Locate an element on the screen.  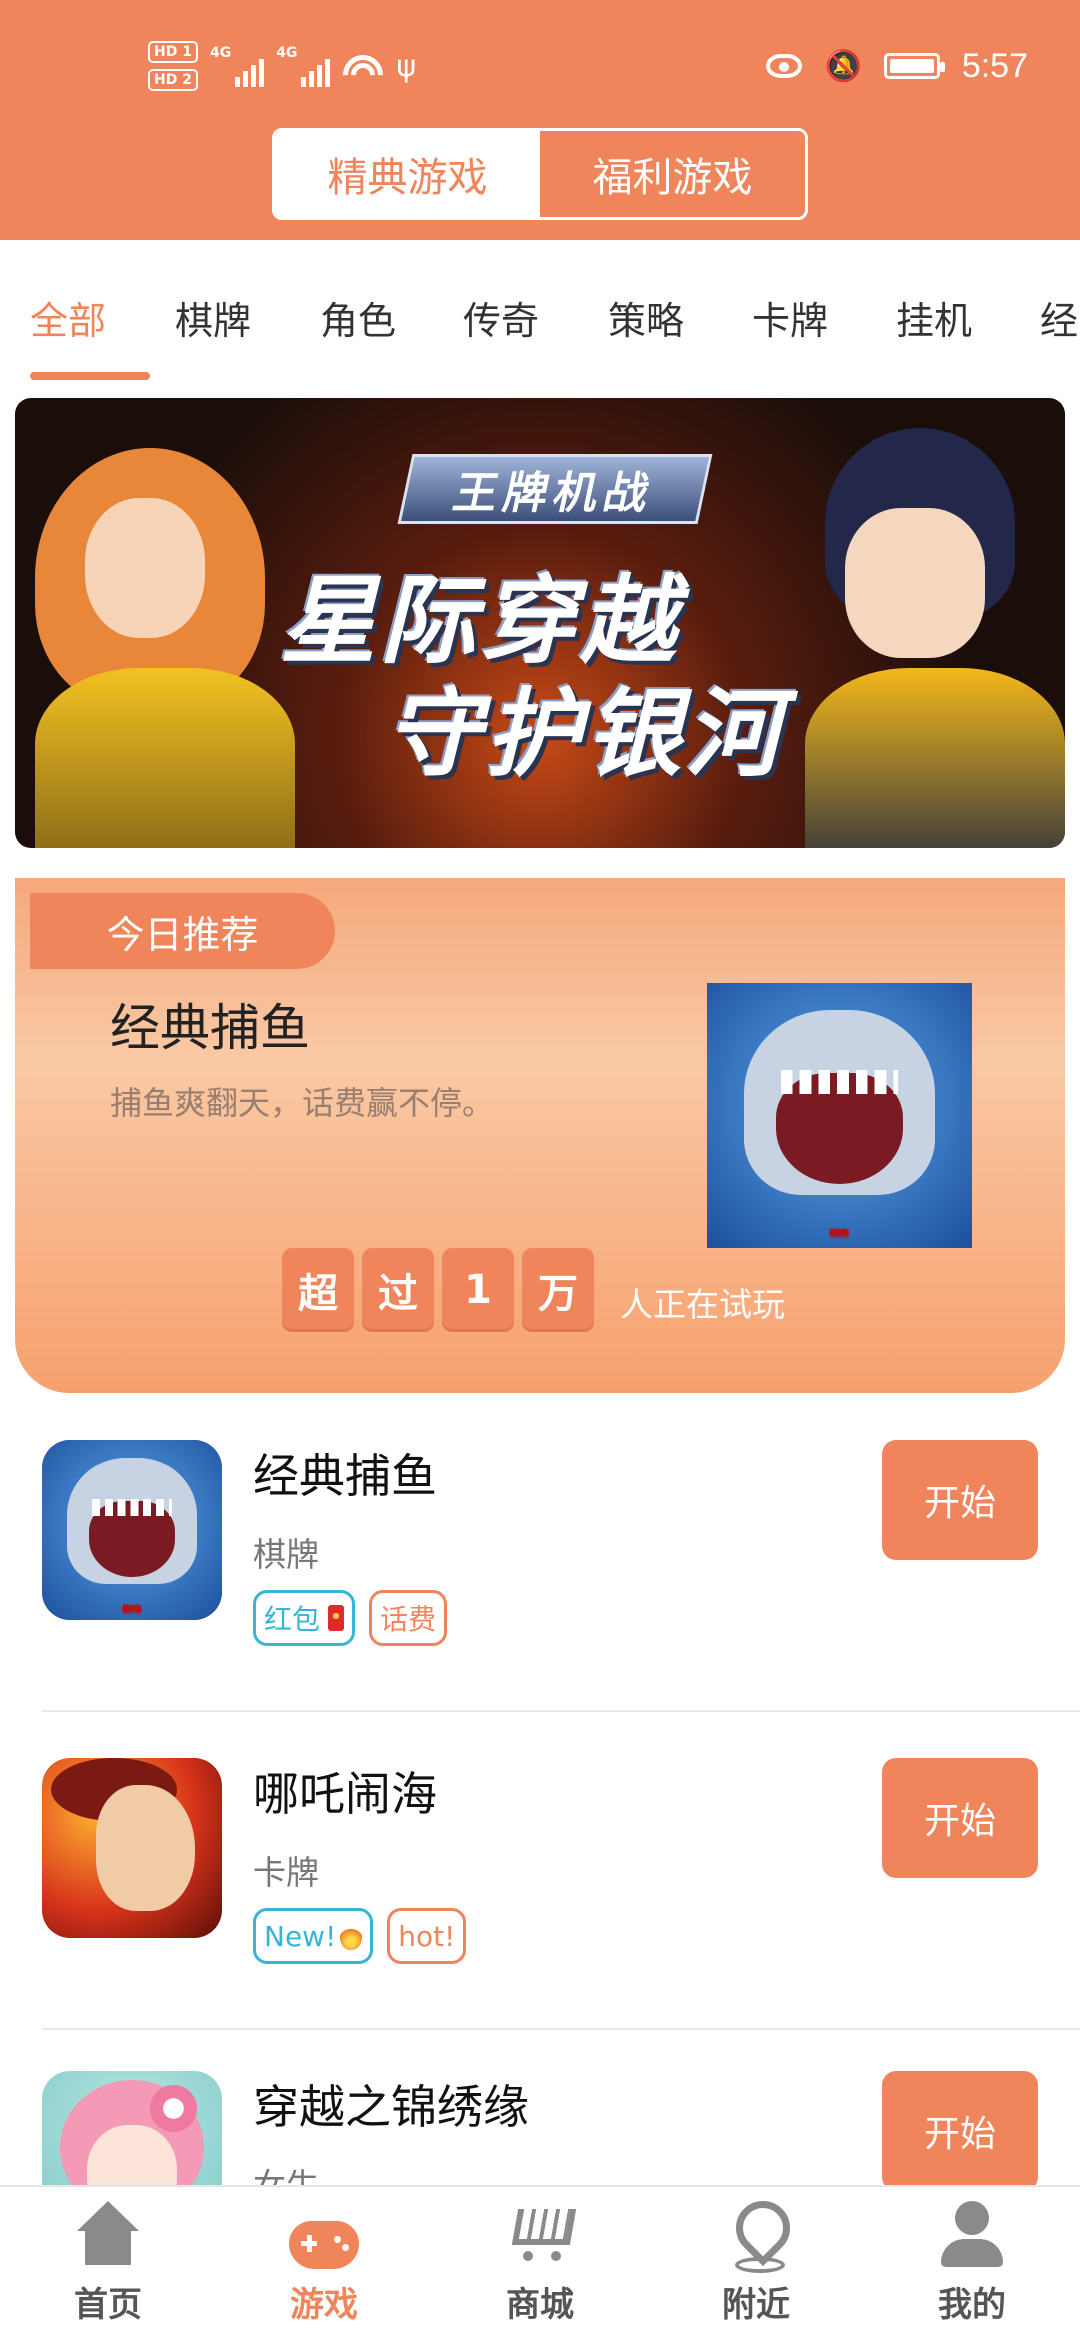
banner-game-logo: 王牌机战 is located at coordinates (555, 489).